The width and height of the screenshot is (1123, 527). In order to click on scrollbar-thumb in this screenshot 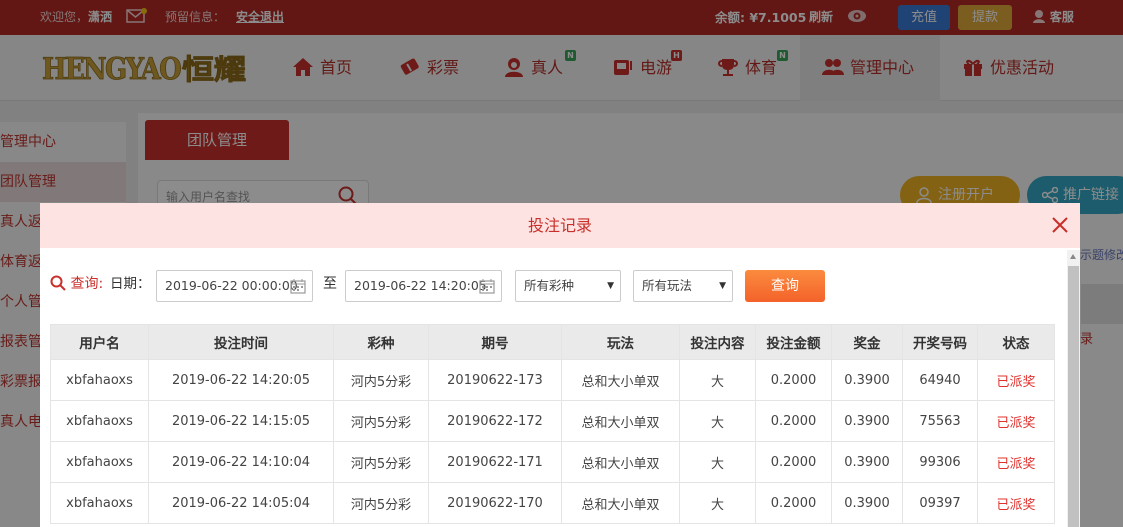, I will do `click(1073, 396)`.